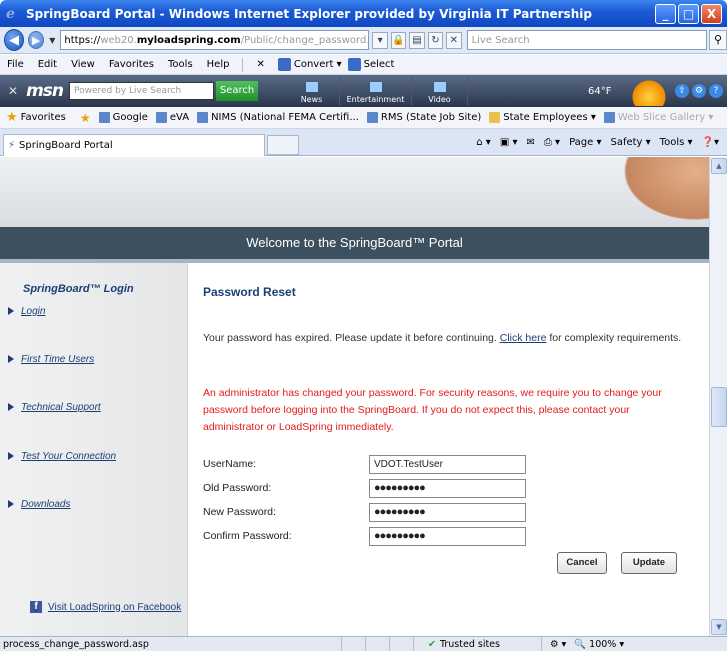  I want to click on msn-close-icon: ✕, so click(13, 91).